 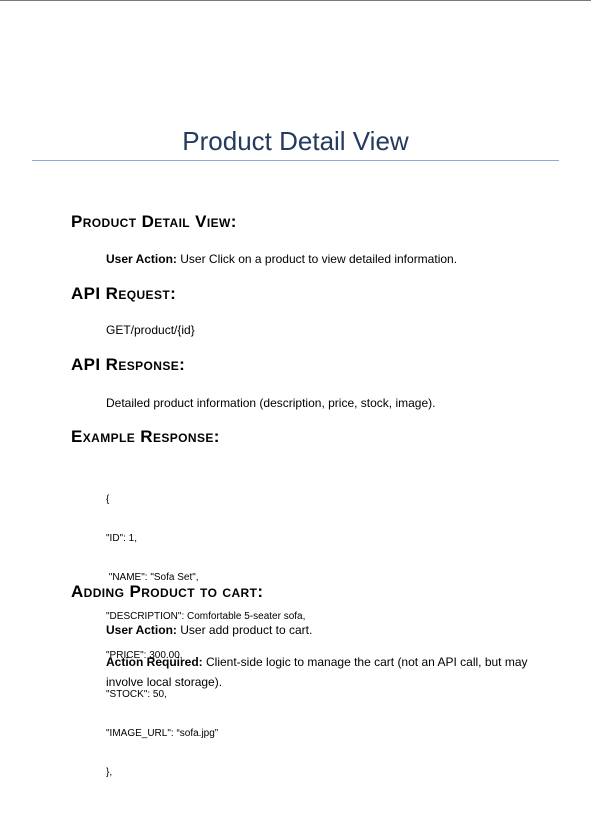 I want to click on code-line: },, so click(x=109, y=772).